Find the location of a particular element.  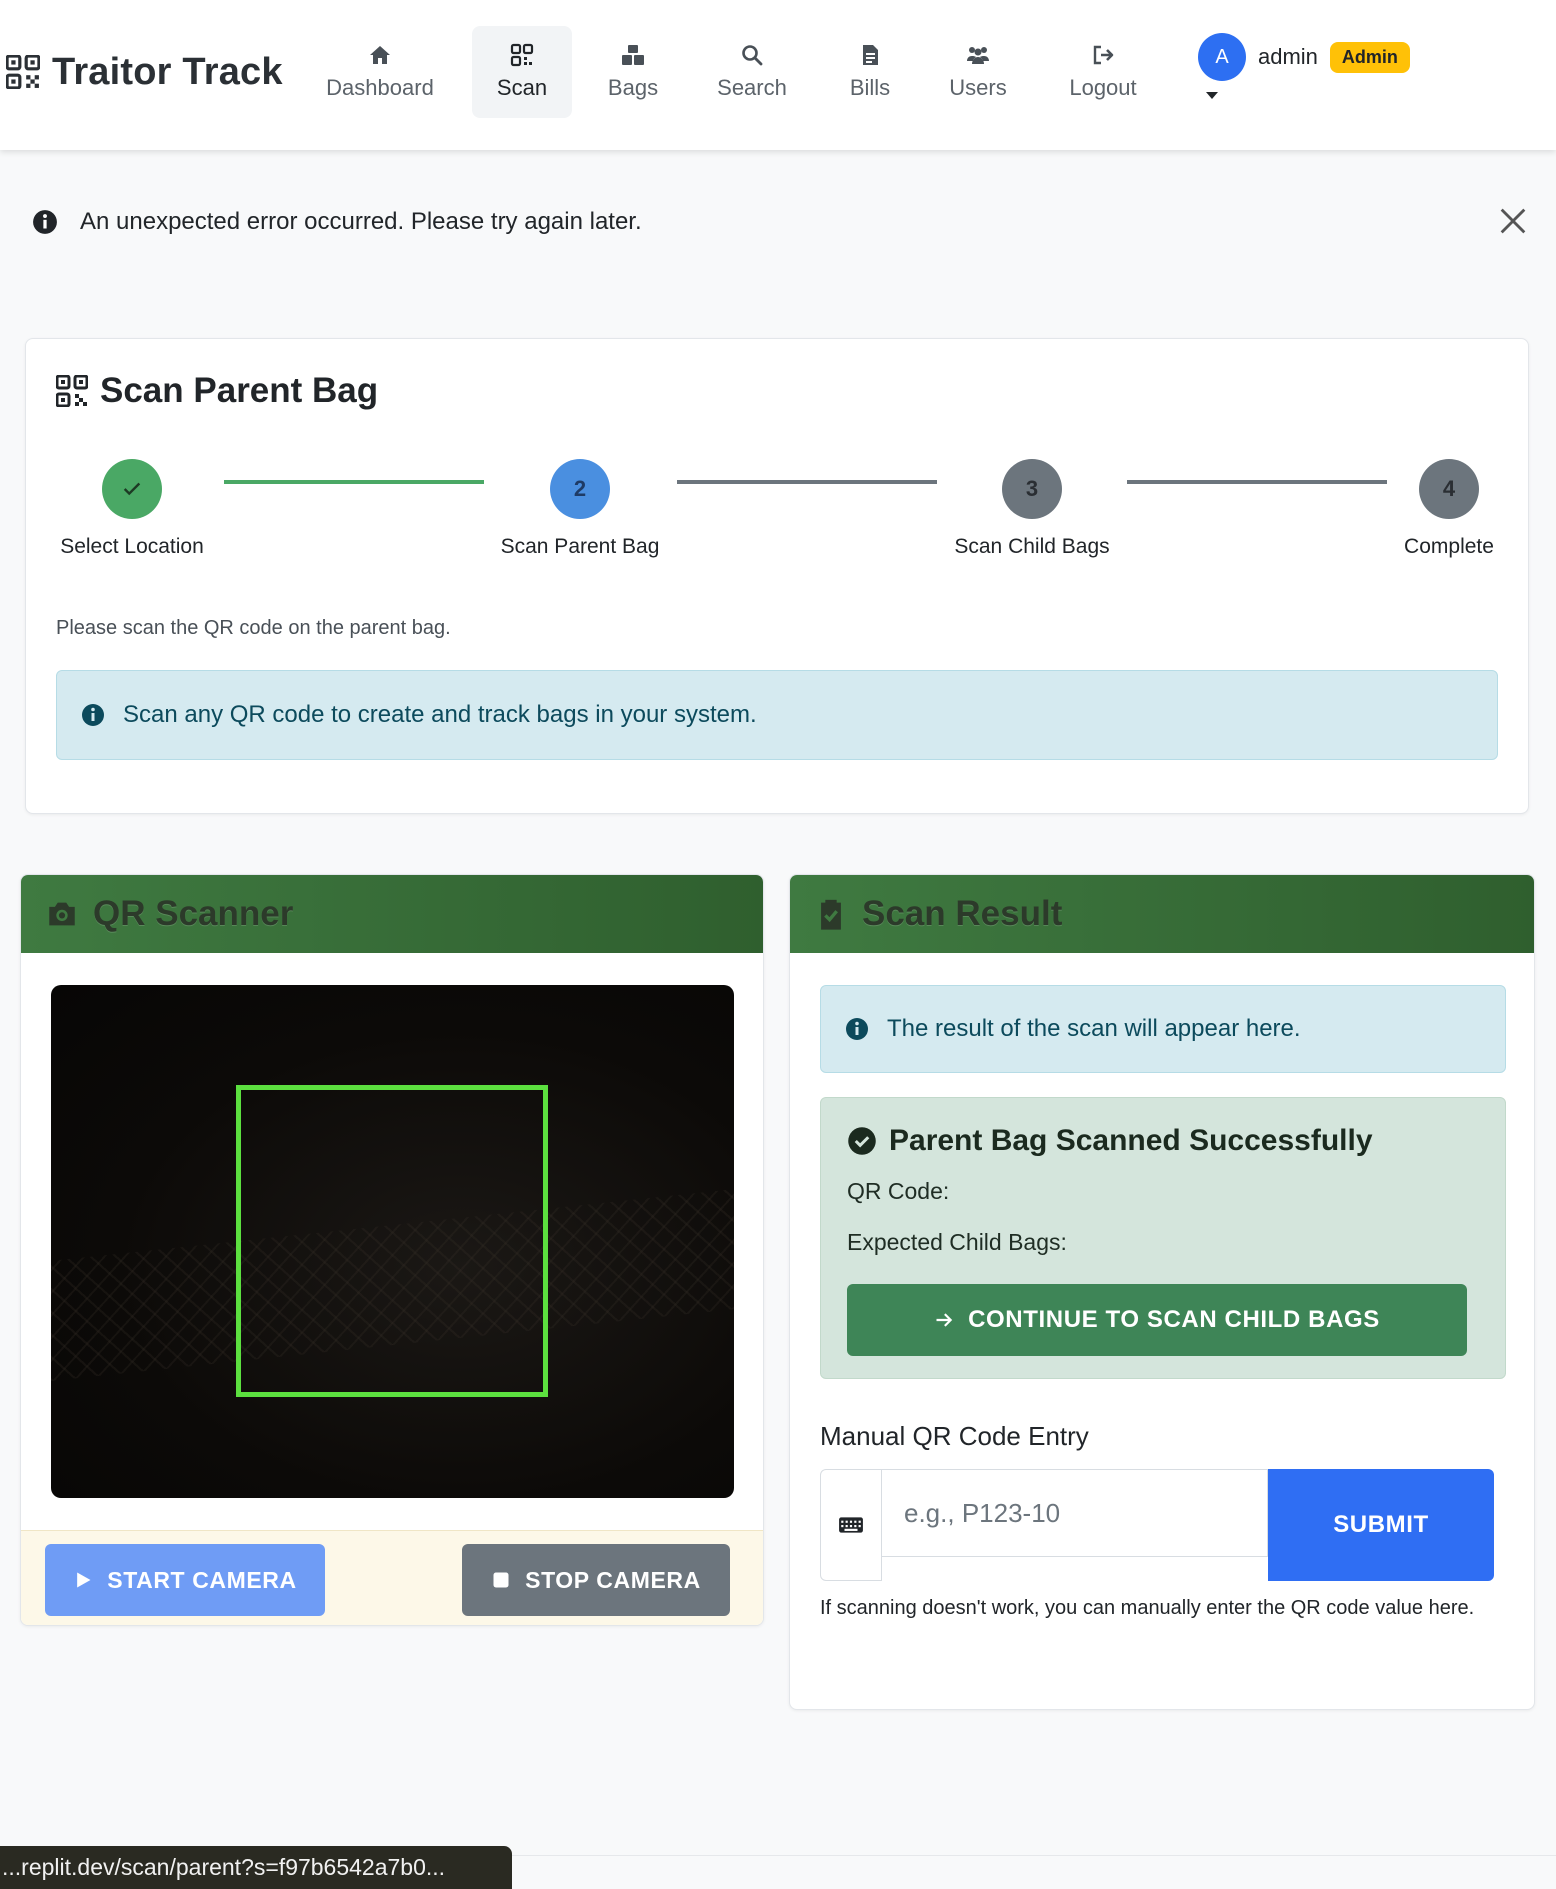

step-1-circle is located at coordinates (132, 489).